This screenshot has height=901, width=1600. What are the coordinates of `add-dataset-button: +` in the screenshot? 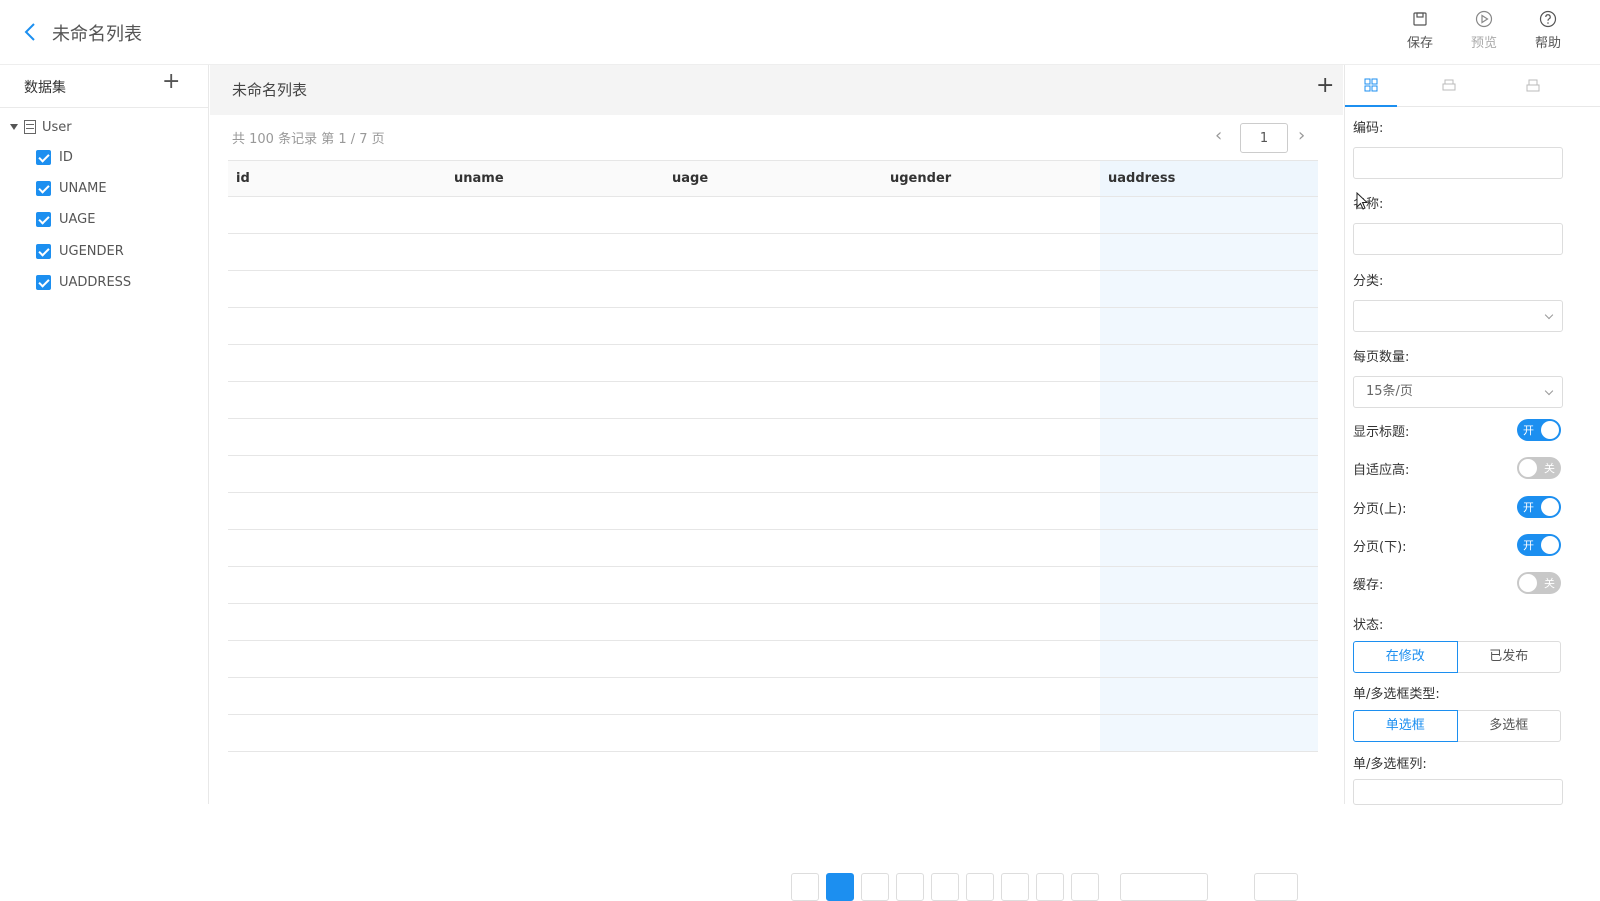 It's located at (171, 82).